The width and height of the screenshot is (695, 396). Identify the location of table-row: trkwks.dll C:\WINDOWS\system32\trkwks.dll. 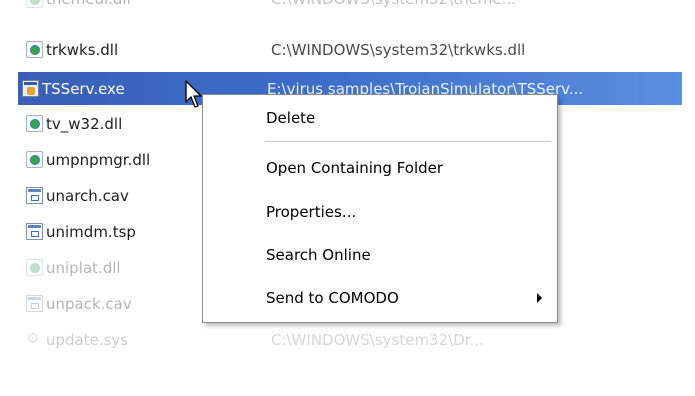
(352, 49).